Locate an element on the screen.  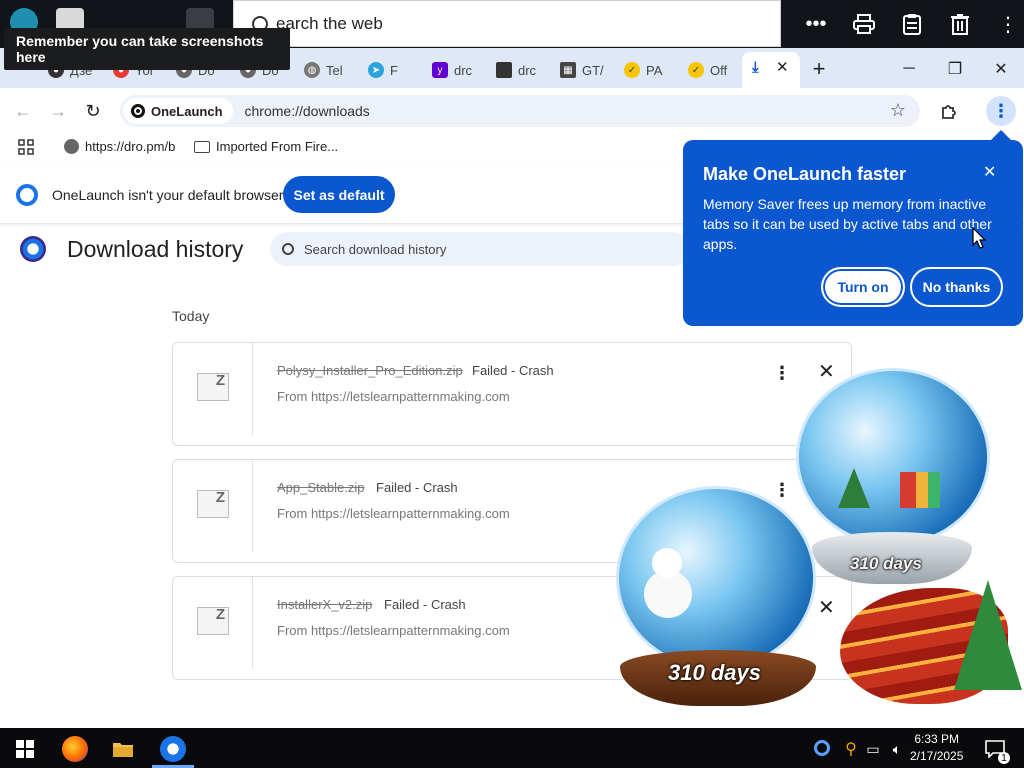
page-title: Download history is located at coordinates (155, 249).